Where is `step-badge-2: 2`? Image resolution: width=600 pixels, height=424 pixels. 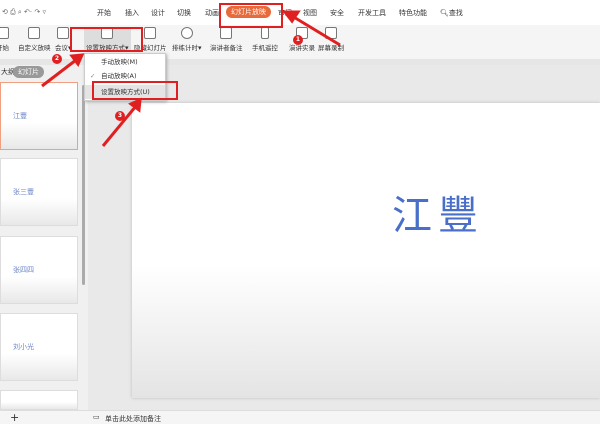
step-badge-2: 2 is located at coordinates (57, 59).